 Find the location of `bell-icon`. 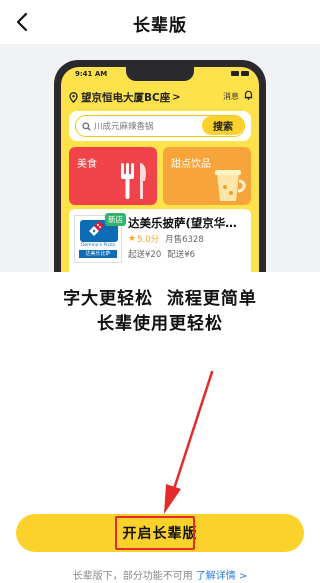

bell-icon is located at coordinates (248, 95).